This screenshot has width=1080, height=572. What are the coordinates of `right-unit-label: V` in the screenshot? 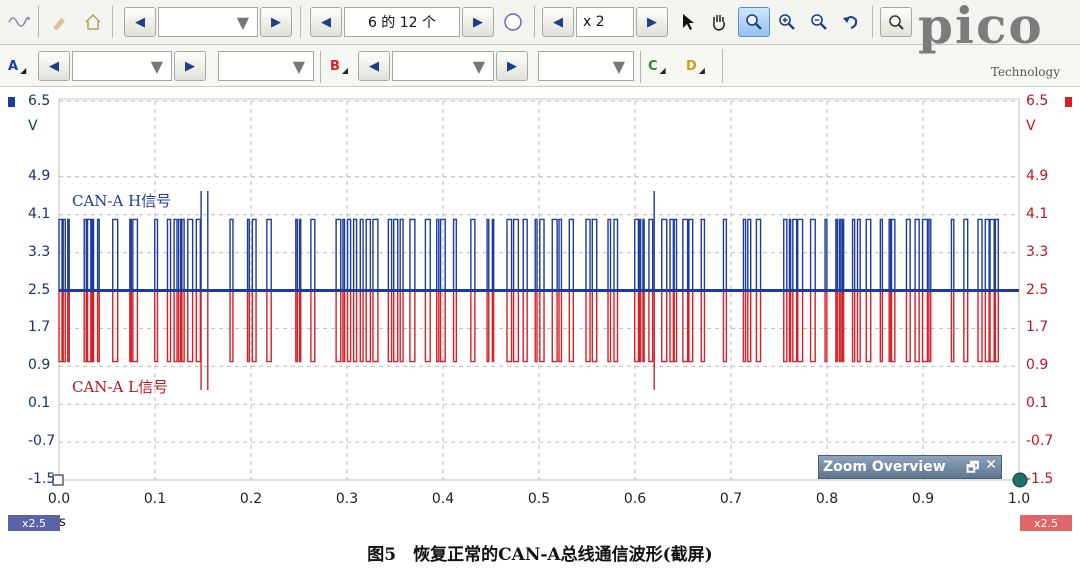 It's located at (1031, 126).